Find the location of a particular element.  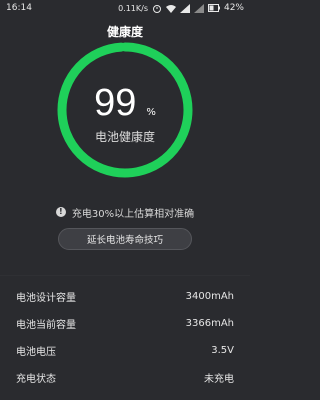

battery-icon is located at coordinates (213, 8).